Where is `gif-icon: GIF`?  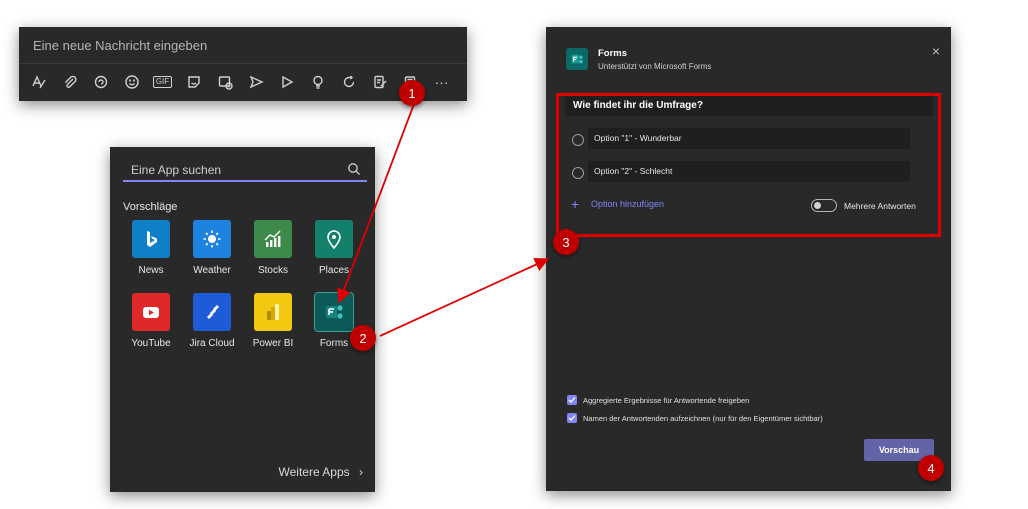 gif-icon: GIF is located at coordinates (162, 82).